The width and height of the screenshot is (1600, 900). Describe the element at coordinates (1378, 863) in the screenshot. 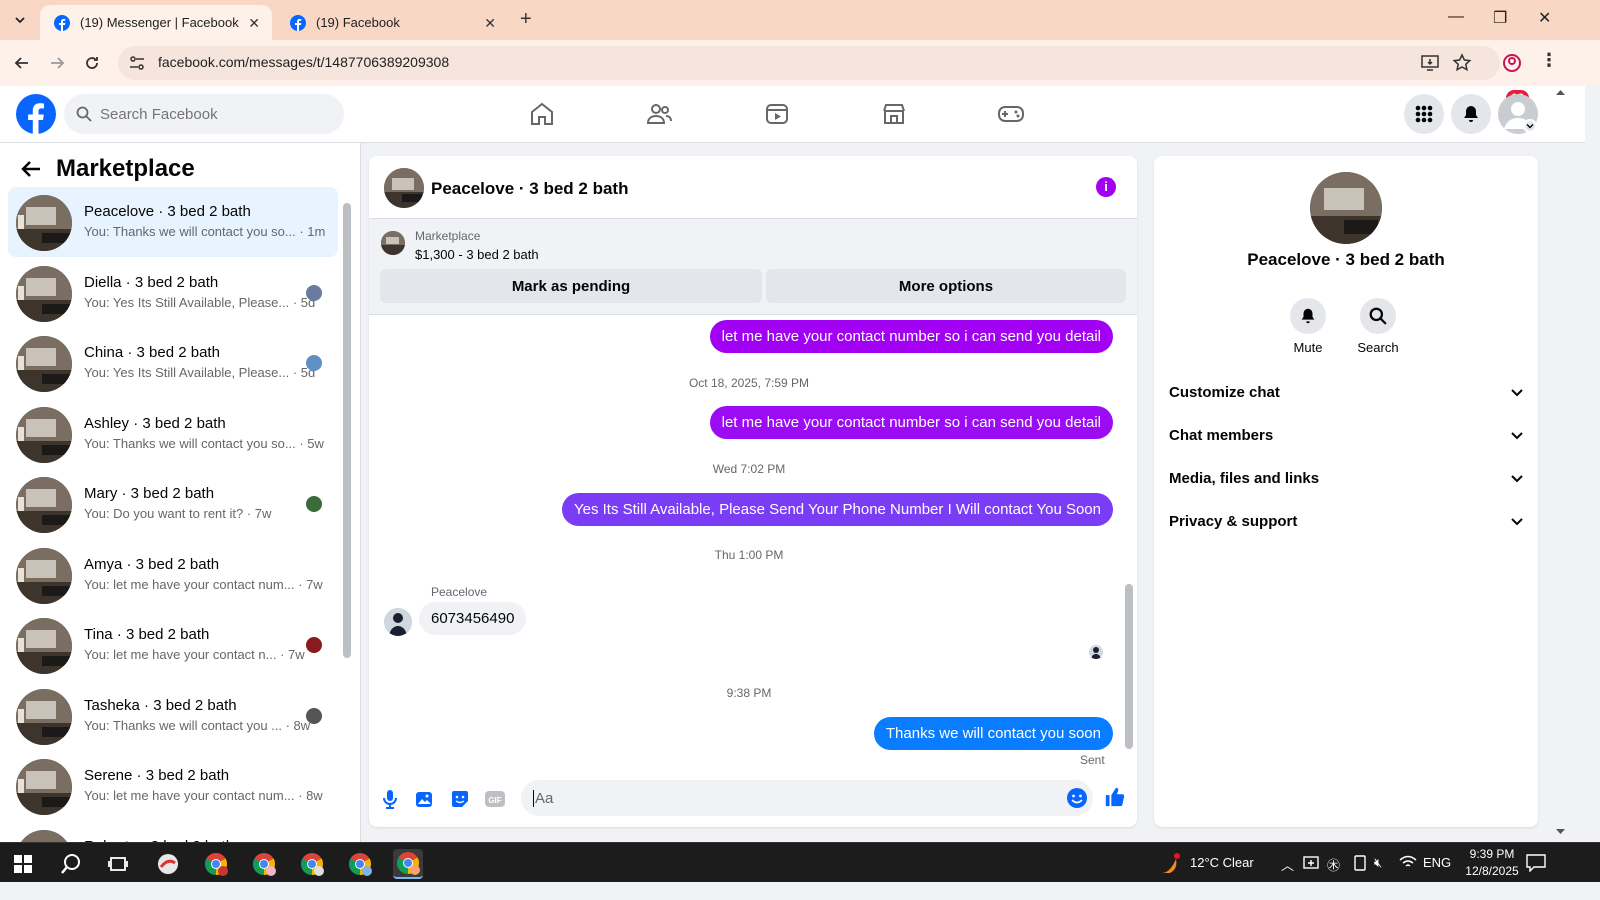

I see `volume-muted-icon: 🔇︎` at that location.